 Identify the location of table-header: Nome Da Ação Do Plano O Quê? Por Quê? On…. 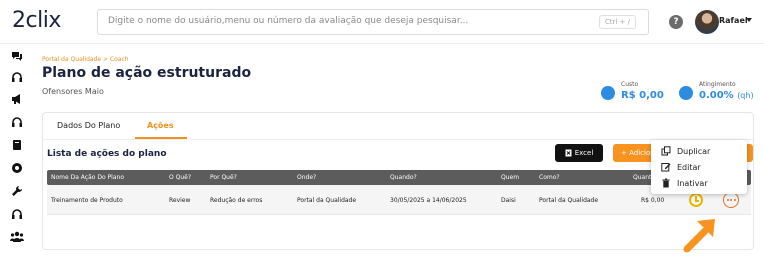
(399, 177).